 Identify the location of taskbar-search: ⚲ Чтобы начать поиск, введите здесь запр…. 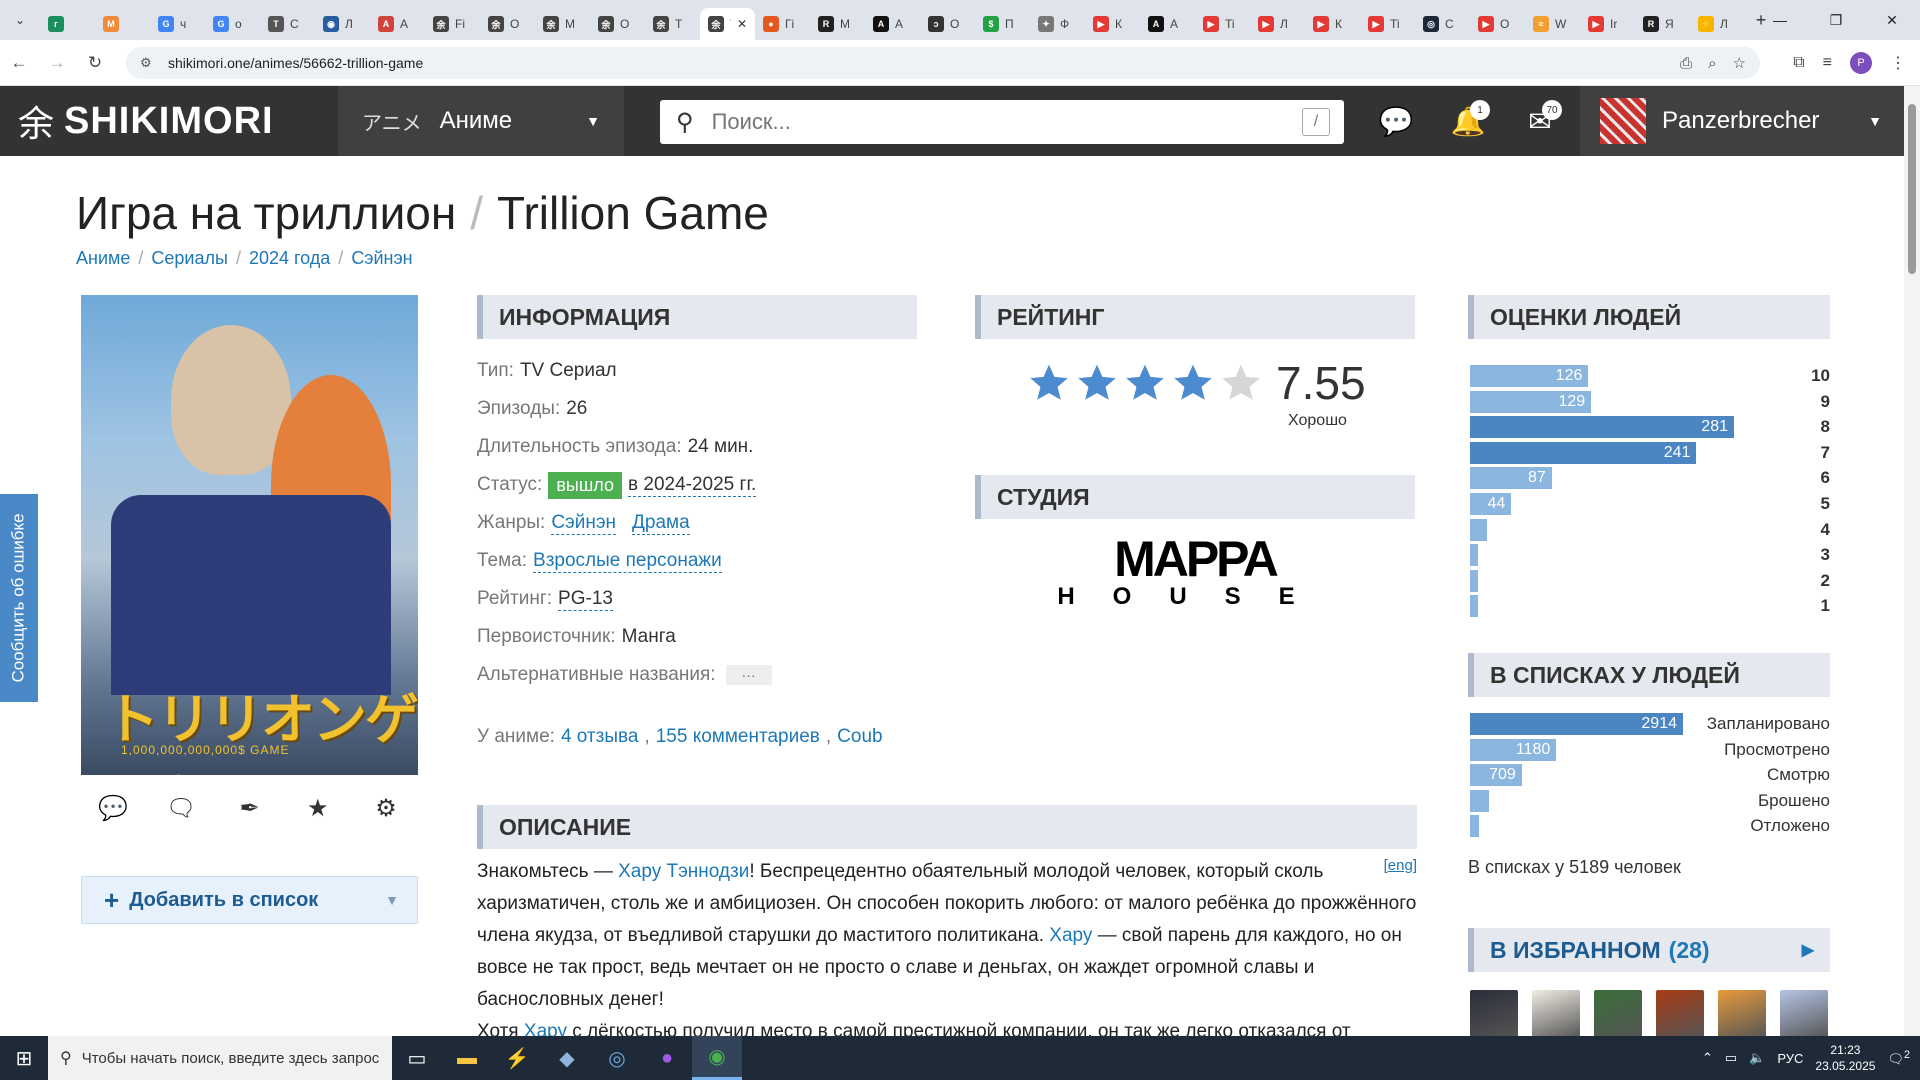
(220, 1058).